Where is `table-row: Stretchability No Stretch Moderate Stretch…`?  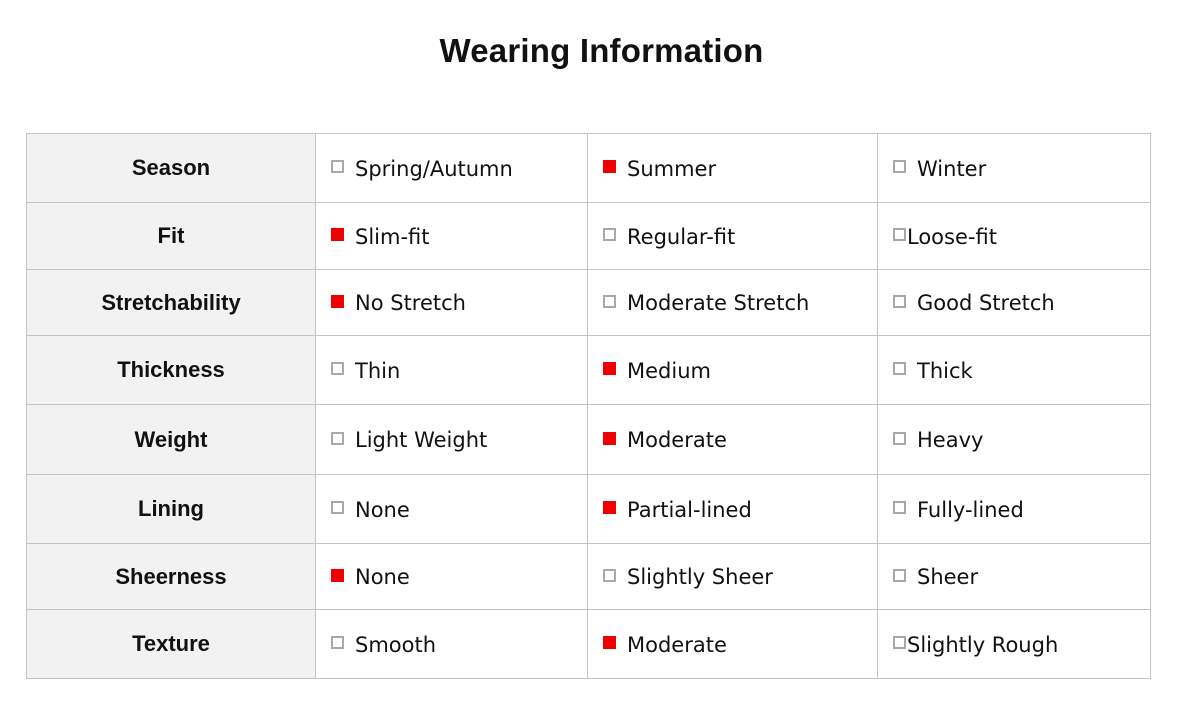
table-row: Stretchability No Stretch Moderate Stretch… is located at coordinates (588, 302).